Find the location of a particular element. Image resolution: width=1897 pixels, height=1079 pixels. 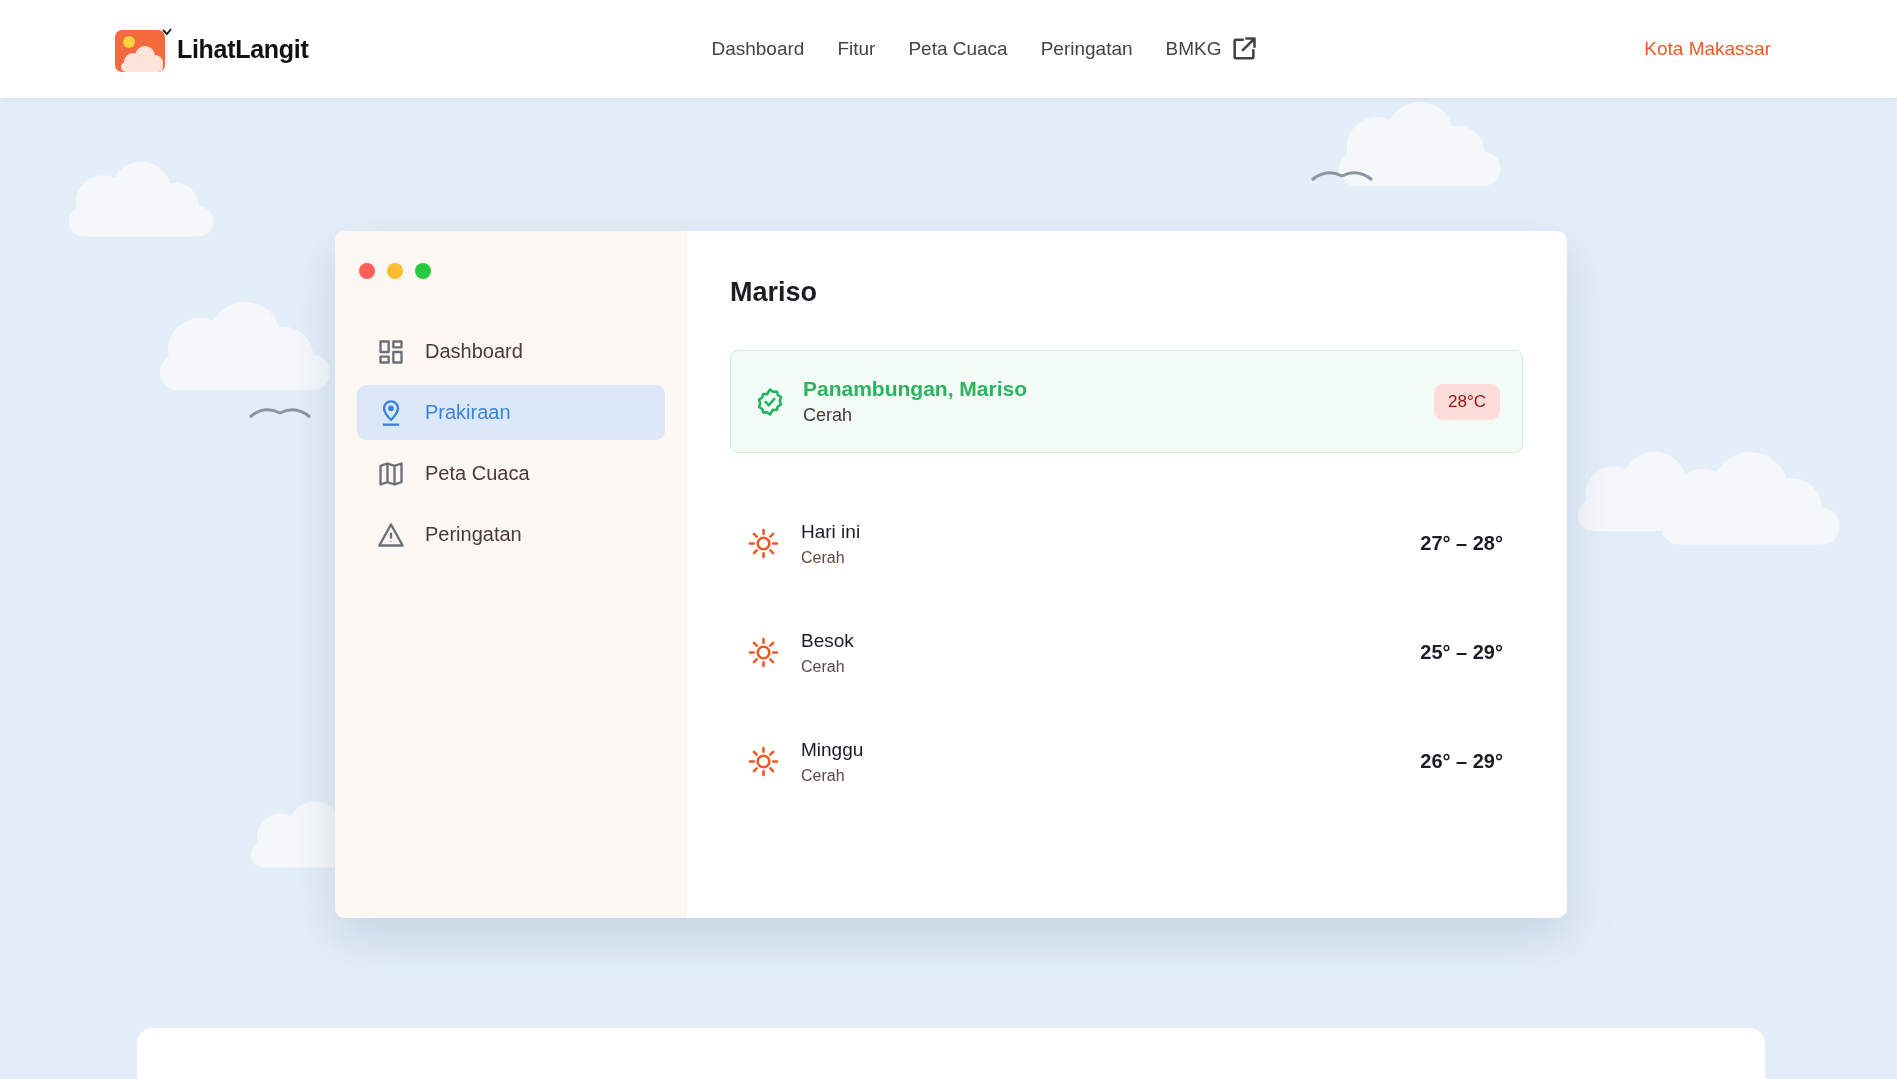

forecast-day: Besok is located at coordinates (1111, 640).